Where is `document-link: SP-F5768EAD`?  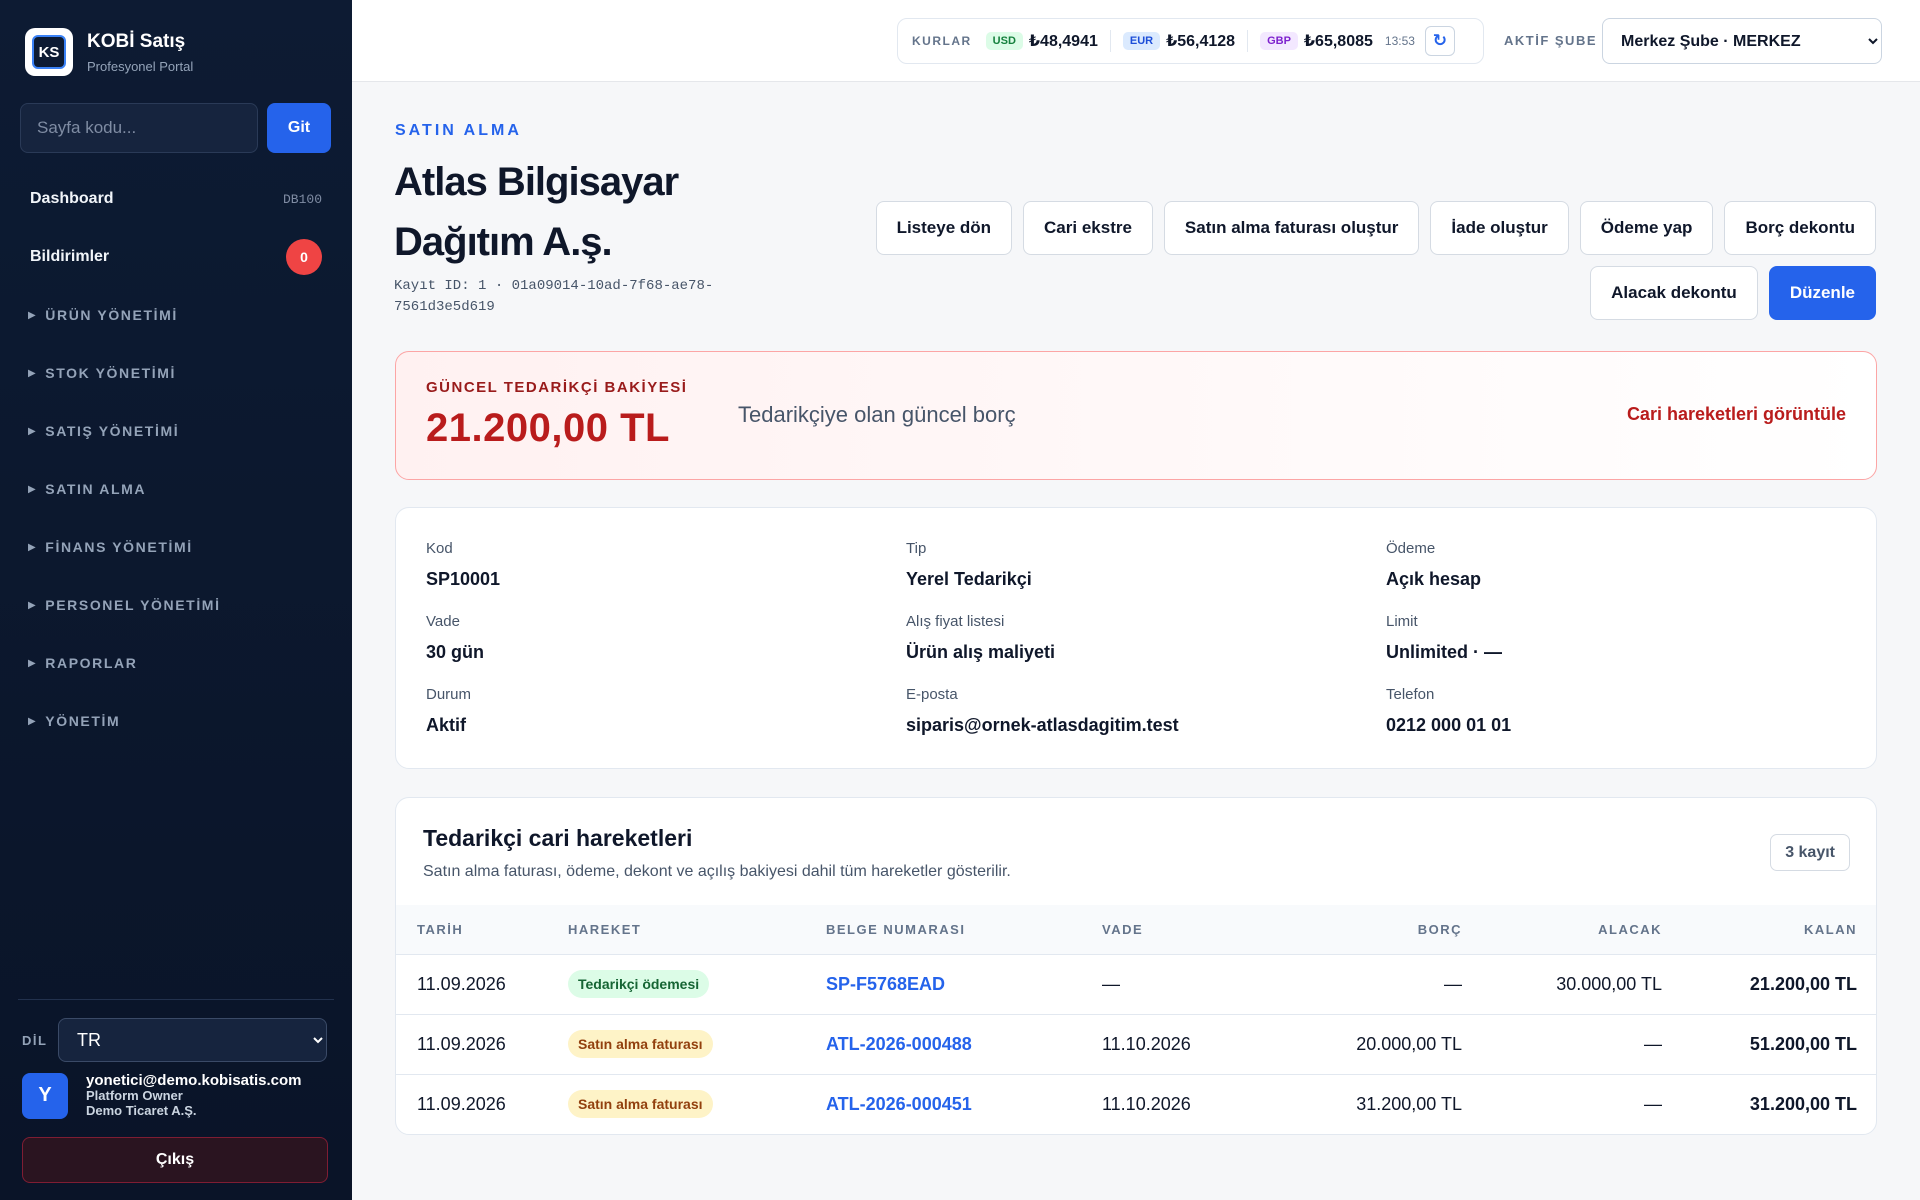
document-link: SP-F5768EAD is located at coordinates (885, 984).